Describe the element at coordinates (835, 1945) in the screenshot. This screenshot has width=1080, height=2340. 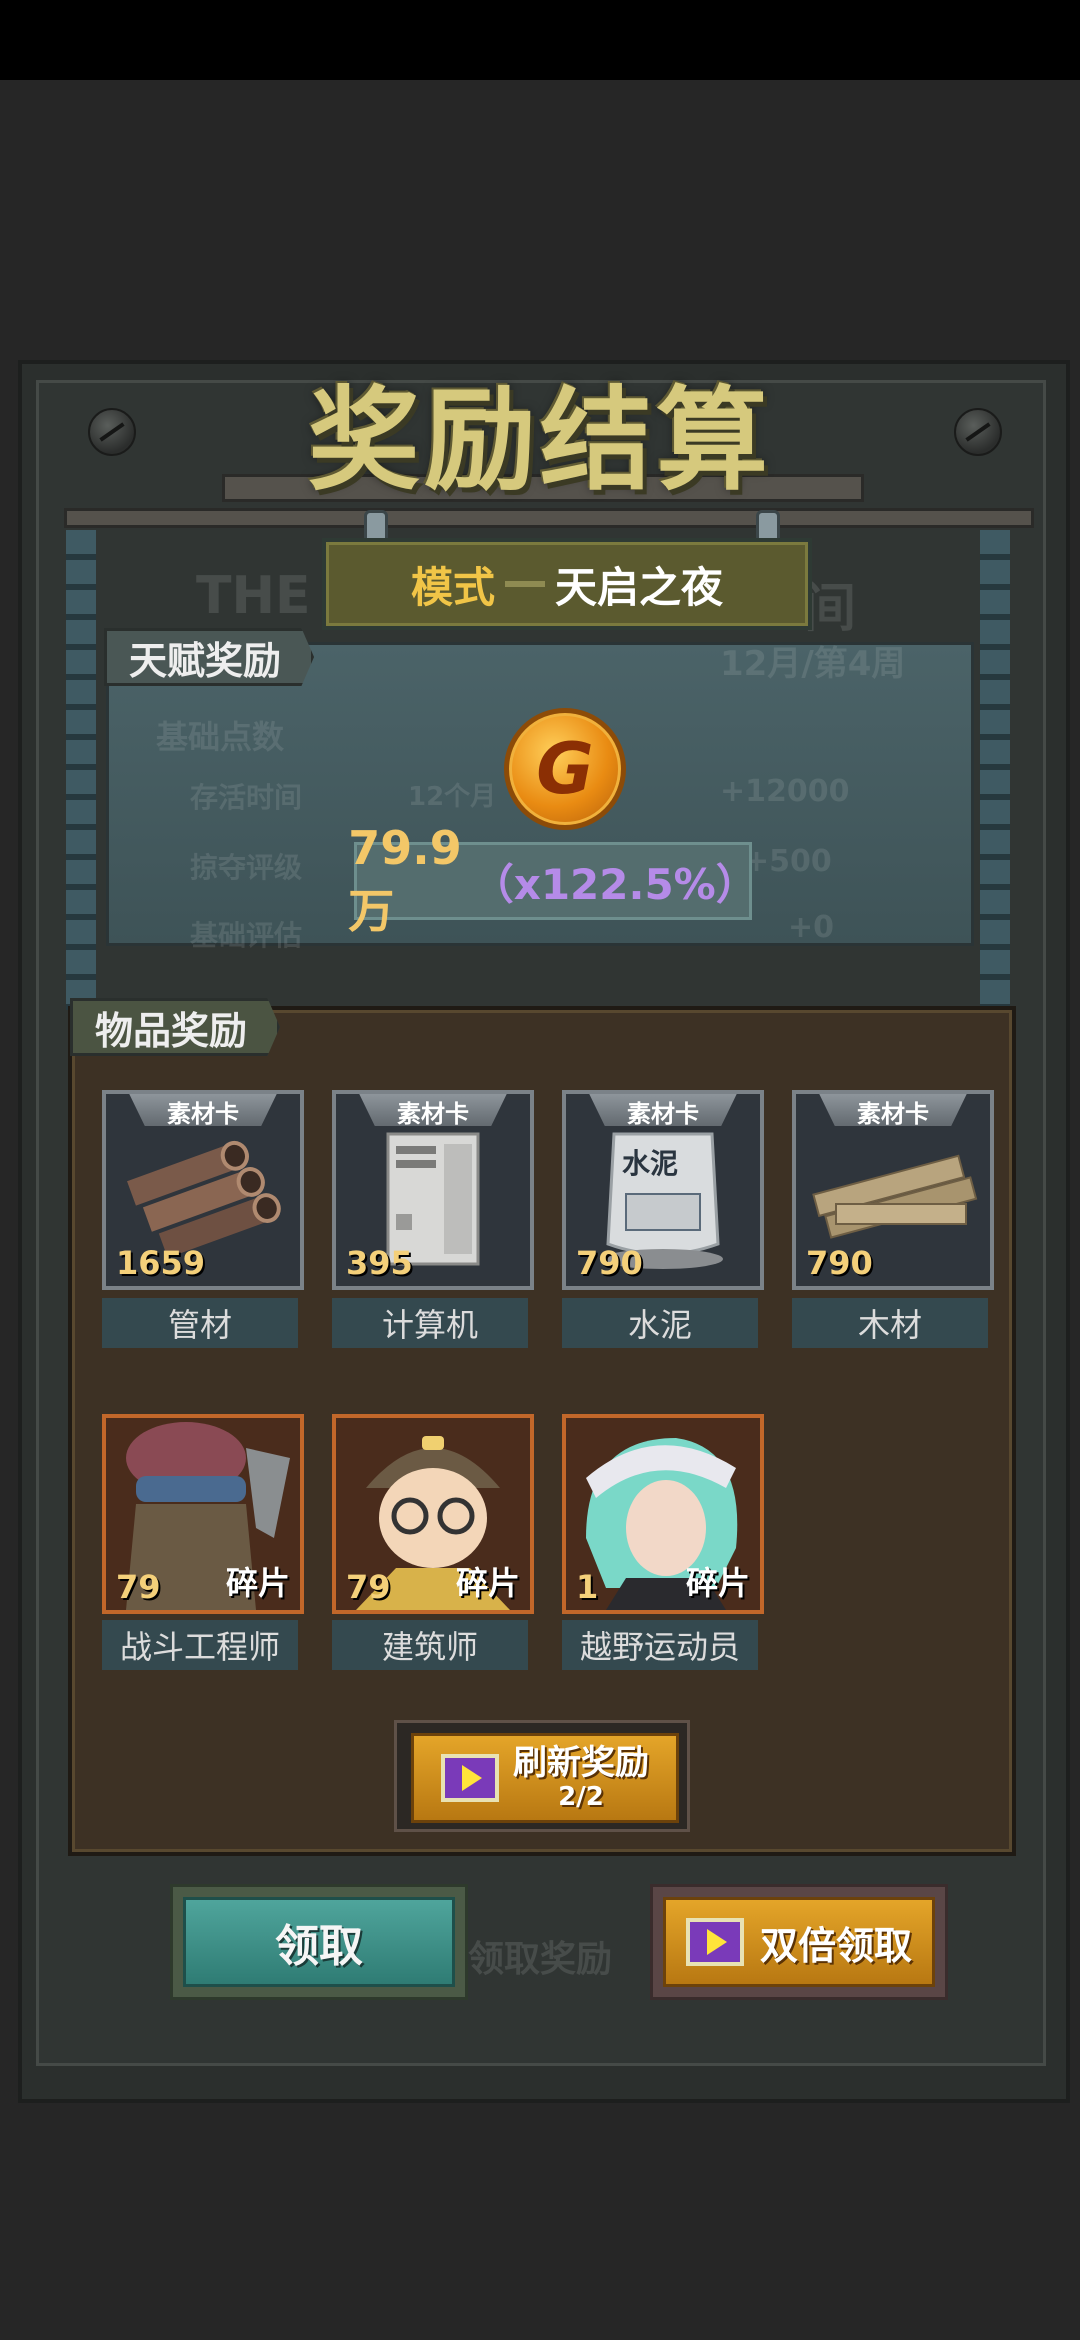
I see `double-claim-label: 双倍领取` at that location.